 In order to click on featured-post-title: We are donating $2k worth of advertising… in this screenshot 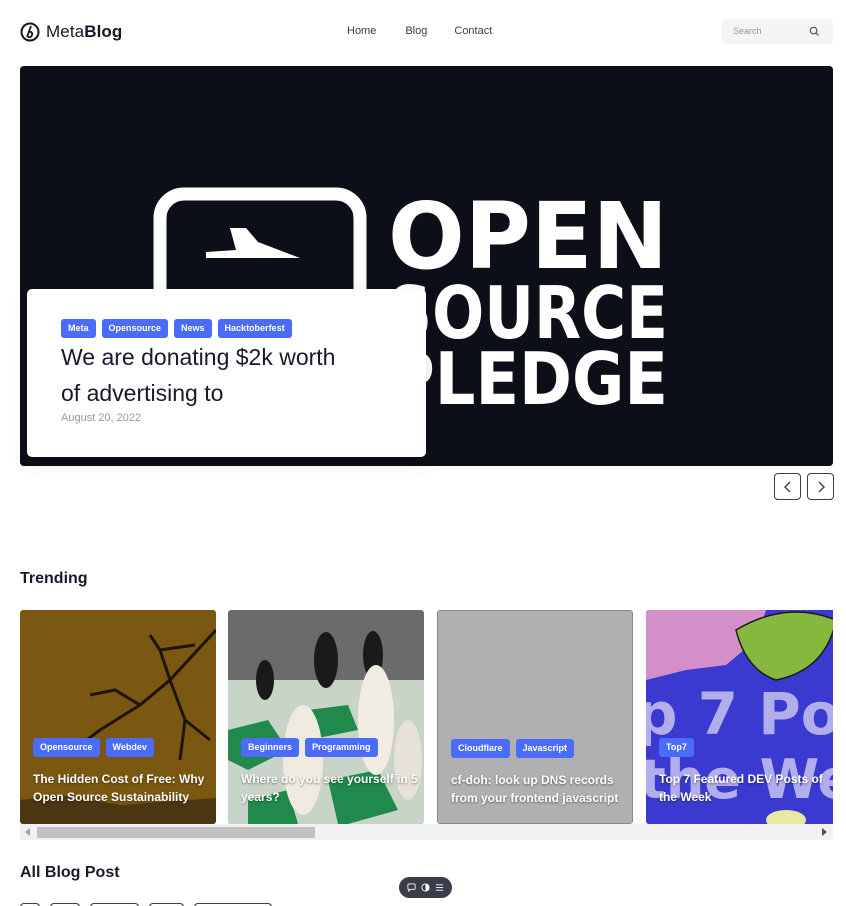, I will do `click(211, 375)`.